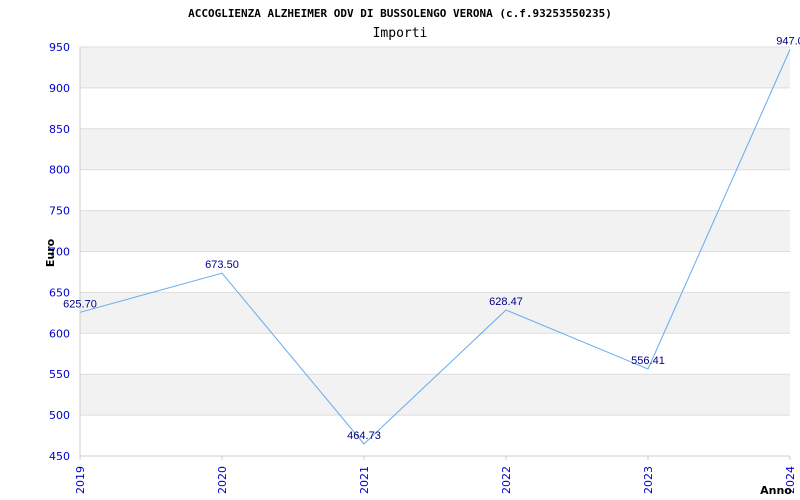 This screenshot has height=500, width=800. I want to click on data-label: 673.50, so click(222, 265).